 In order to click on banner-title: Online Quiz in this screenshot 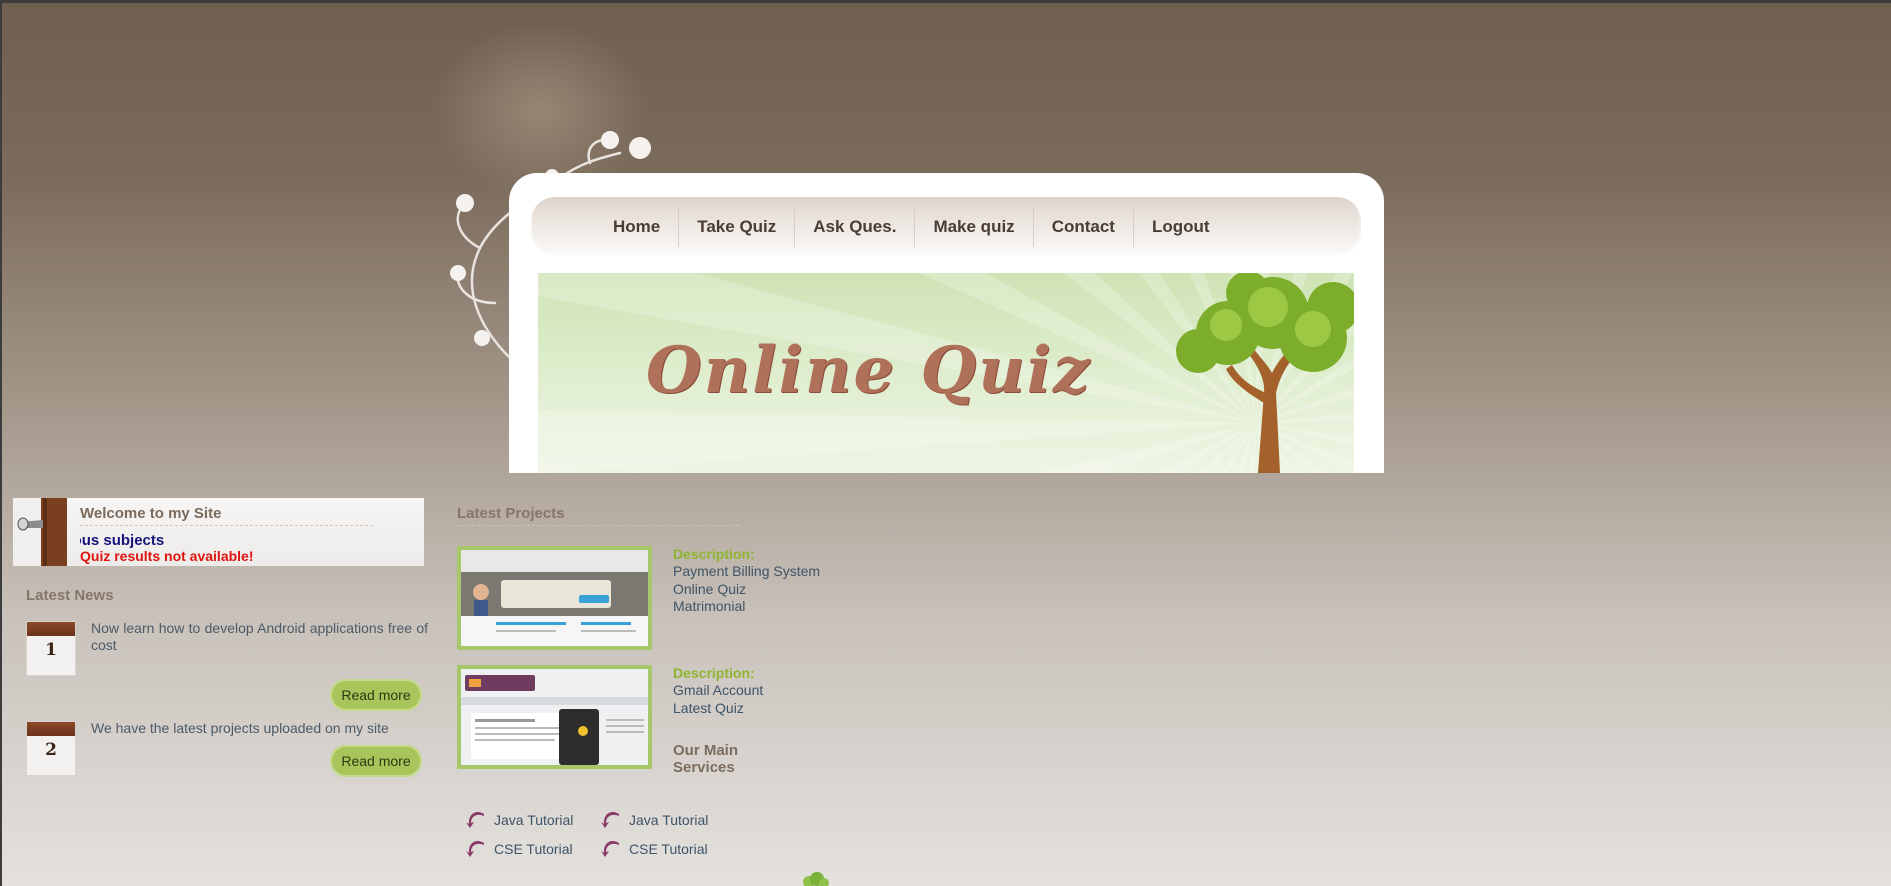, I will do `click(869, 370)`.